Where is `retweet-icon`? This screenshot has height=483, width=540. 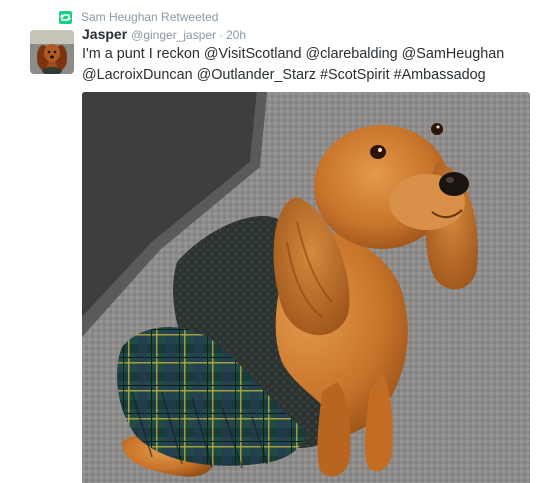
retweet-icon is located at coordinates (65, 17).